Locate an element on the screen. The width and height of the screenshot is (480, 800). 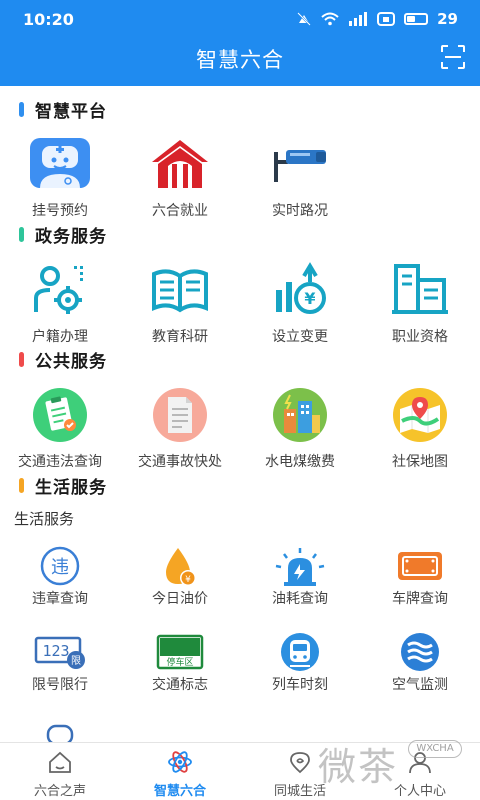
grid-label: 挂号预约 is located at coordinates (60, 211).